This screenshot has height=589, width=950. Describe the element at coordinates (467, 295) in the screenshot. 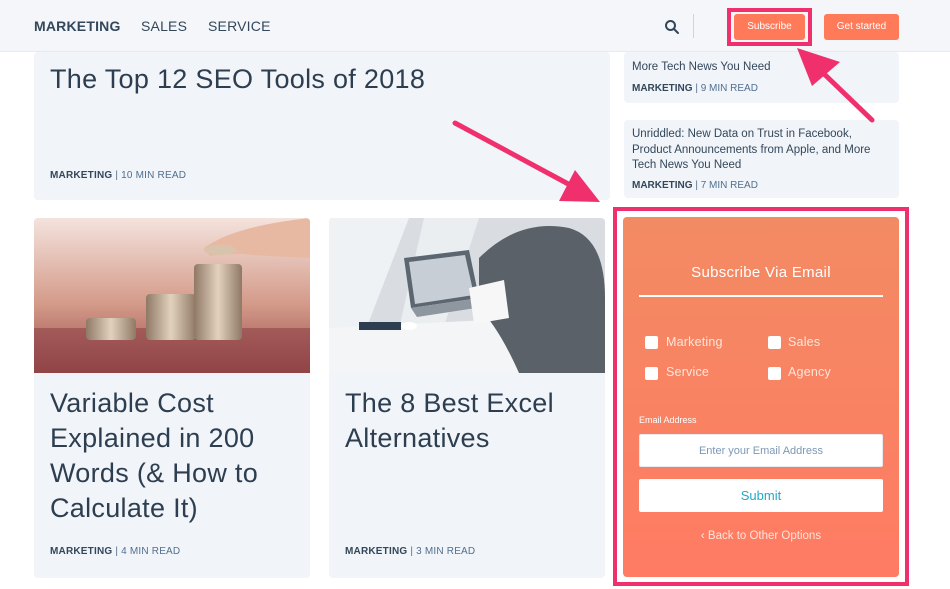

I see `laptop-desk-image` at that location.